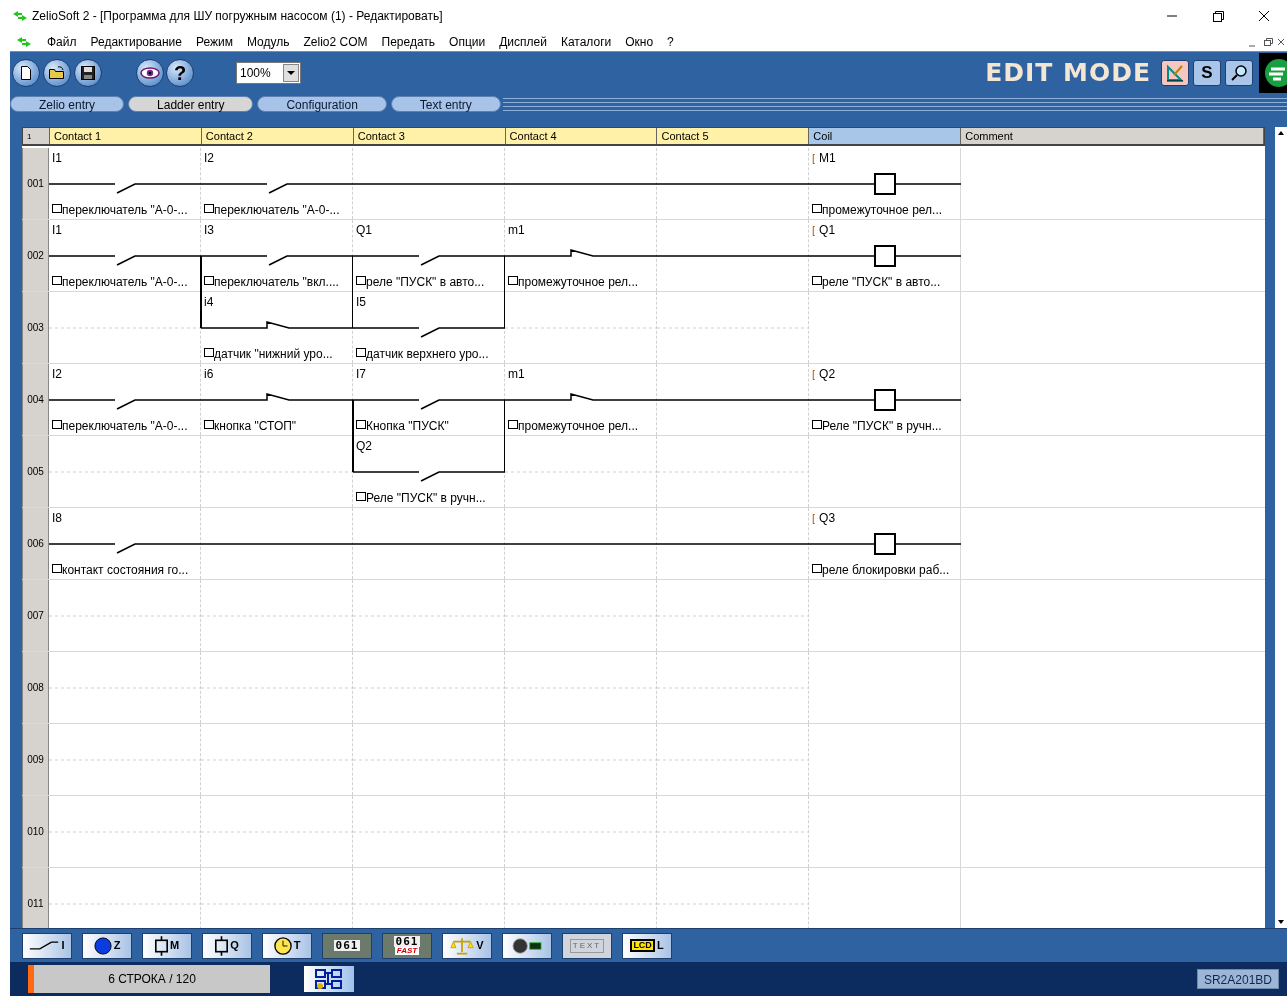 This screenshot has width=1287, height=996. I want to click on row-number: 002, so click(35, 255).